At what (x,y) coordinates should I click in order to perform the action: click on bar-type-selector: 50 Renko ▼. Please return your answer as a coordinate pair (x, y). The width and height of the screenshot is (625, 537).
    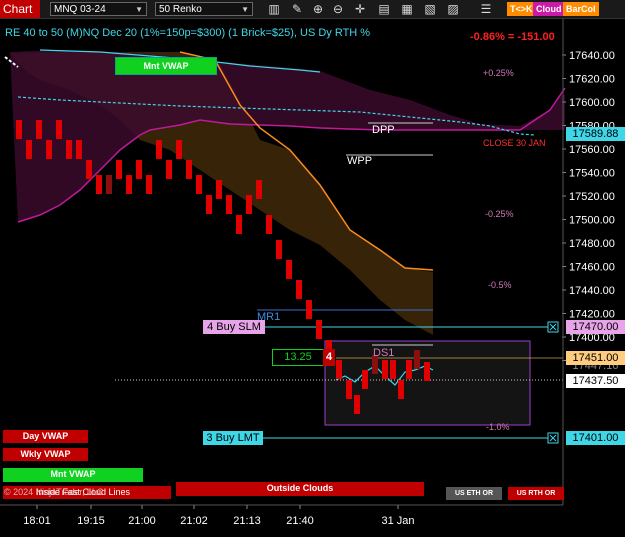
    Looking at the image, I should click on (204, 9).